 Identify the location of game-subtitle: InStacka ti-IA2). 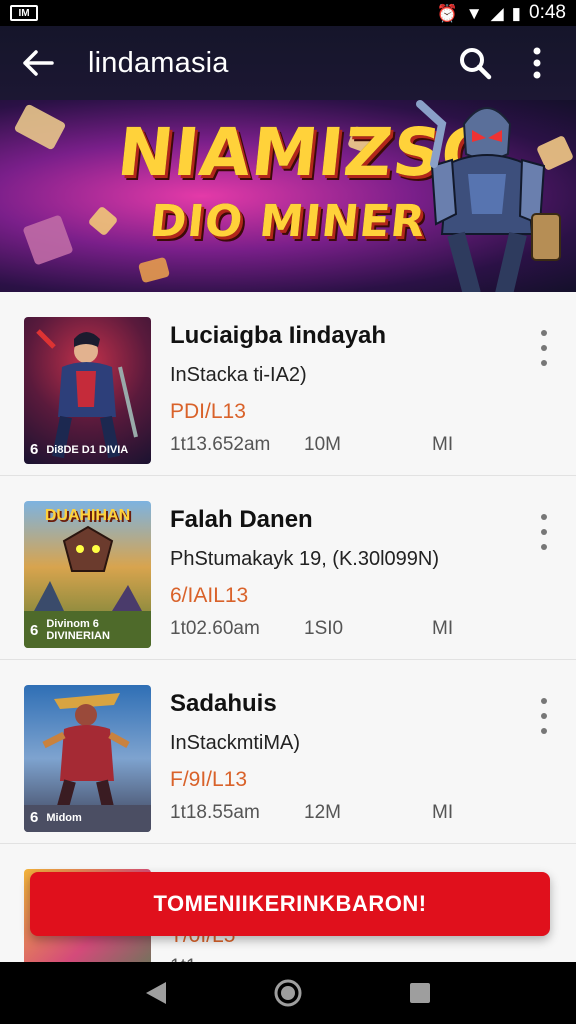
(238, 375).